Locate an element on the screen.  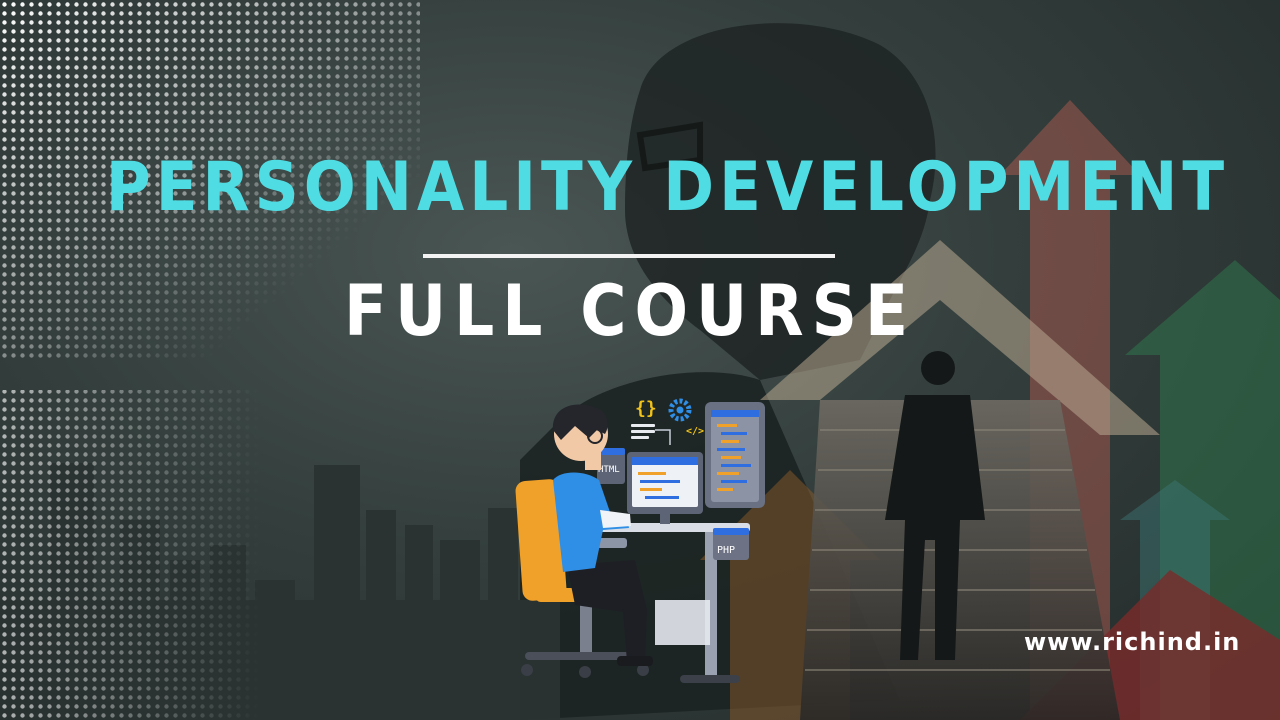
code-panel is located at coordinates (735, 455).